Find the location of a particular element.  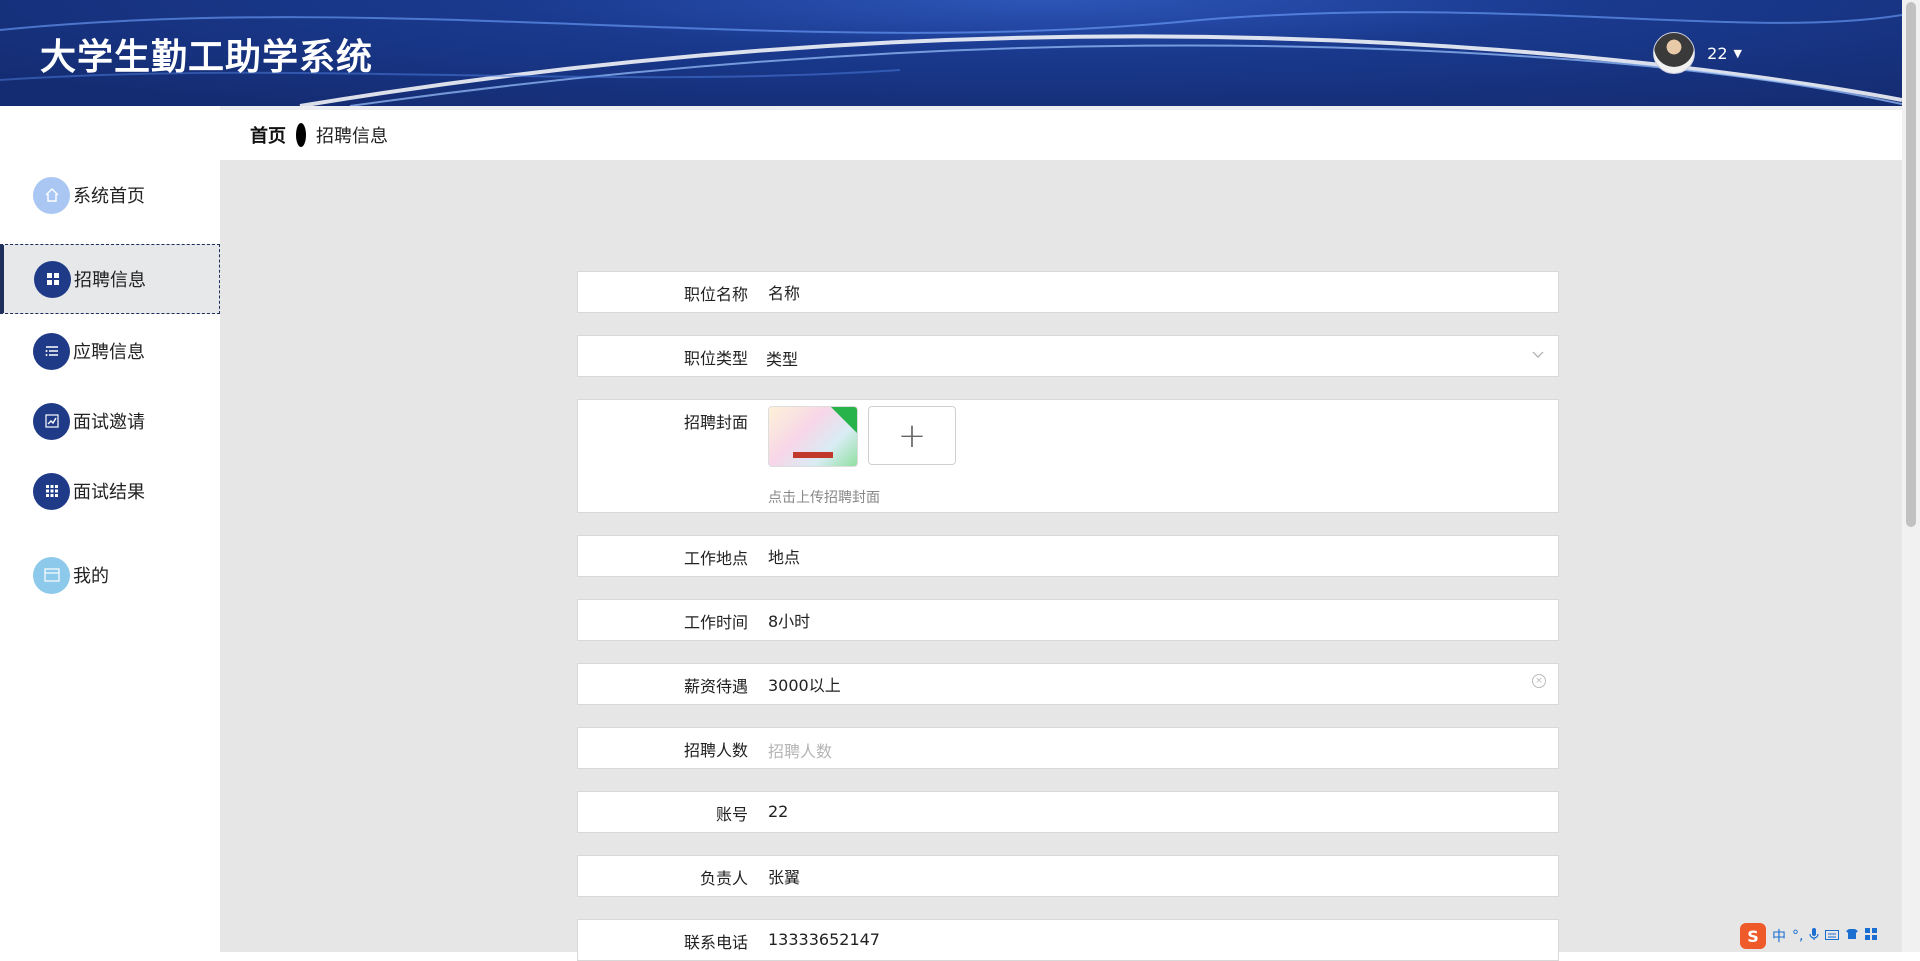

form-row-salary: 薪资待遇 × is located at coordinates (1068, 684).